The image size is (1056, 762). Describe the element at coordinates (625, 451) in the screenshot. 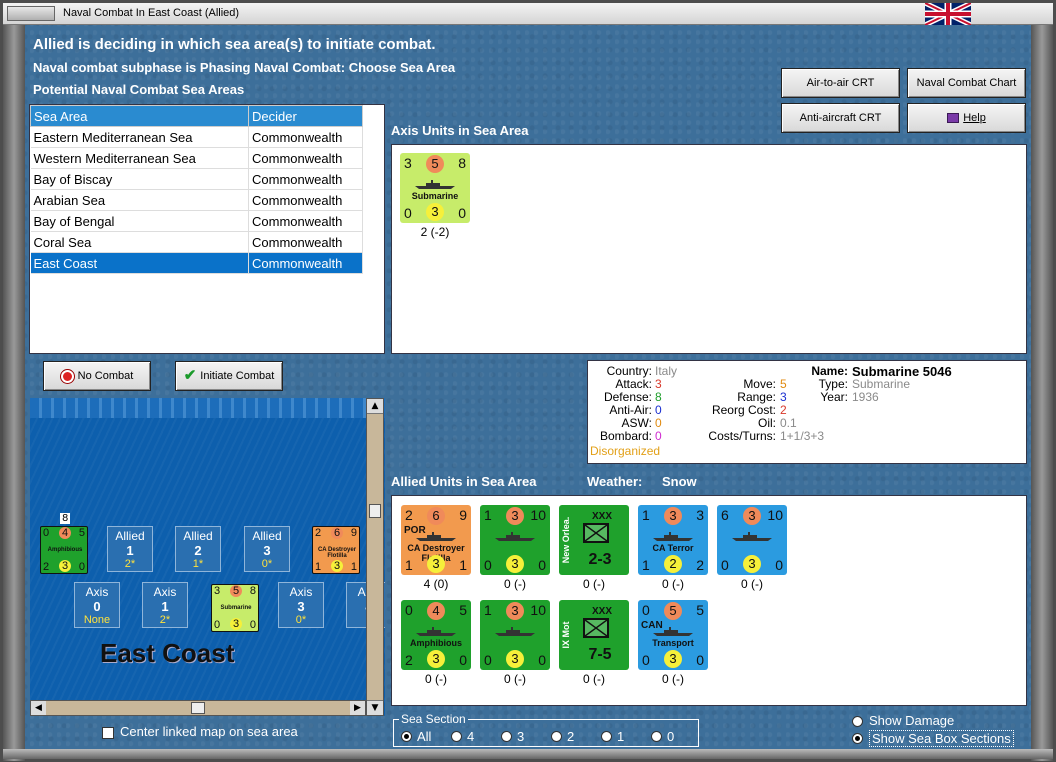

I see `disorganized-status: Disorganized` at that location.